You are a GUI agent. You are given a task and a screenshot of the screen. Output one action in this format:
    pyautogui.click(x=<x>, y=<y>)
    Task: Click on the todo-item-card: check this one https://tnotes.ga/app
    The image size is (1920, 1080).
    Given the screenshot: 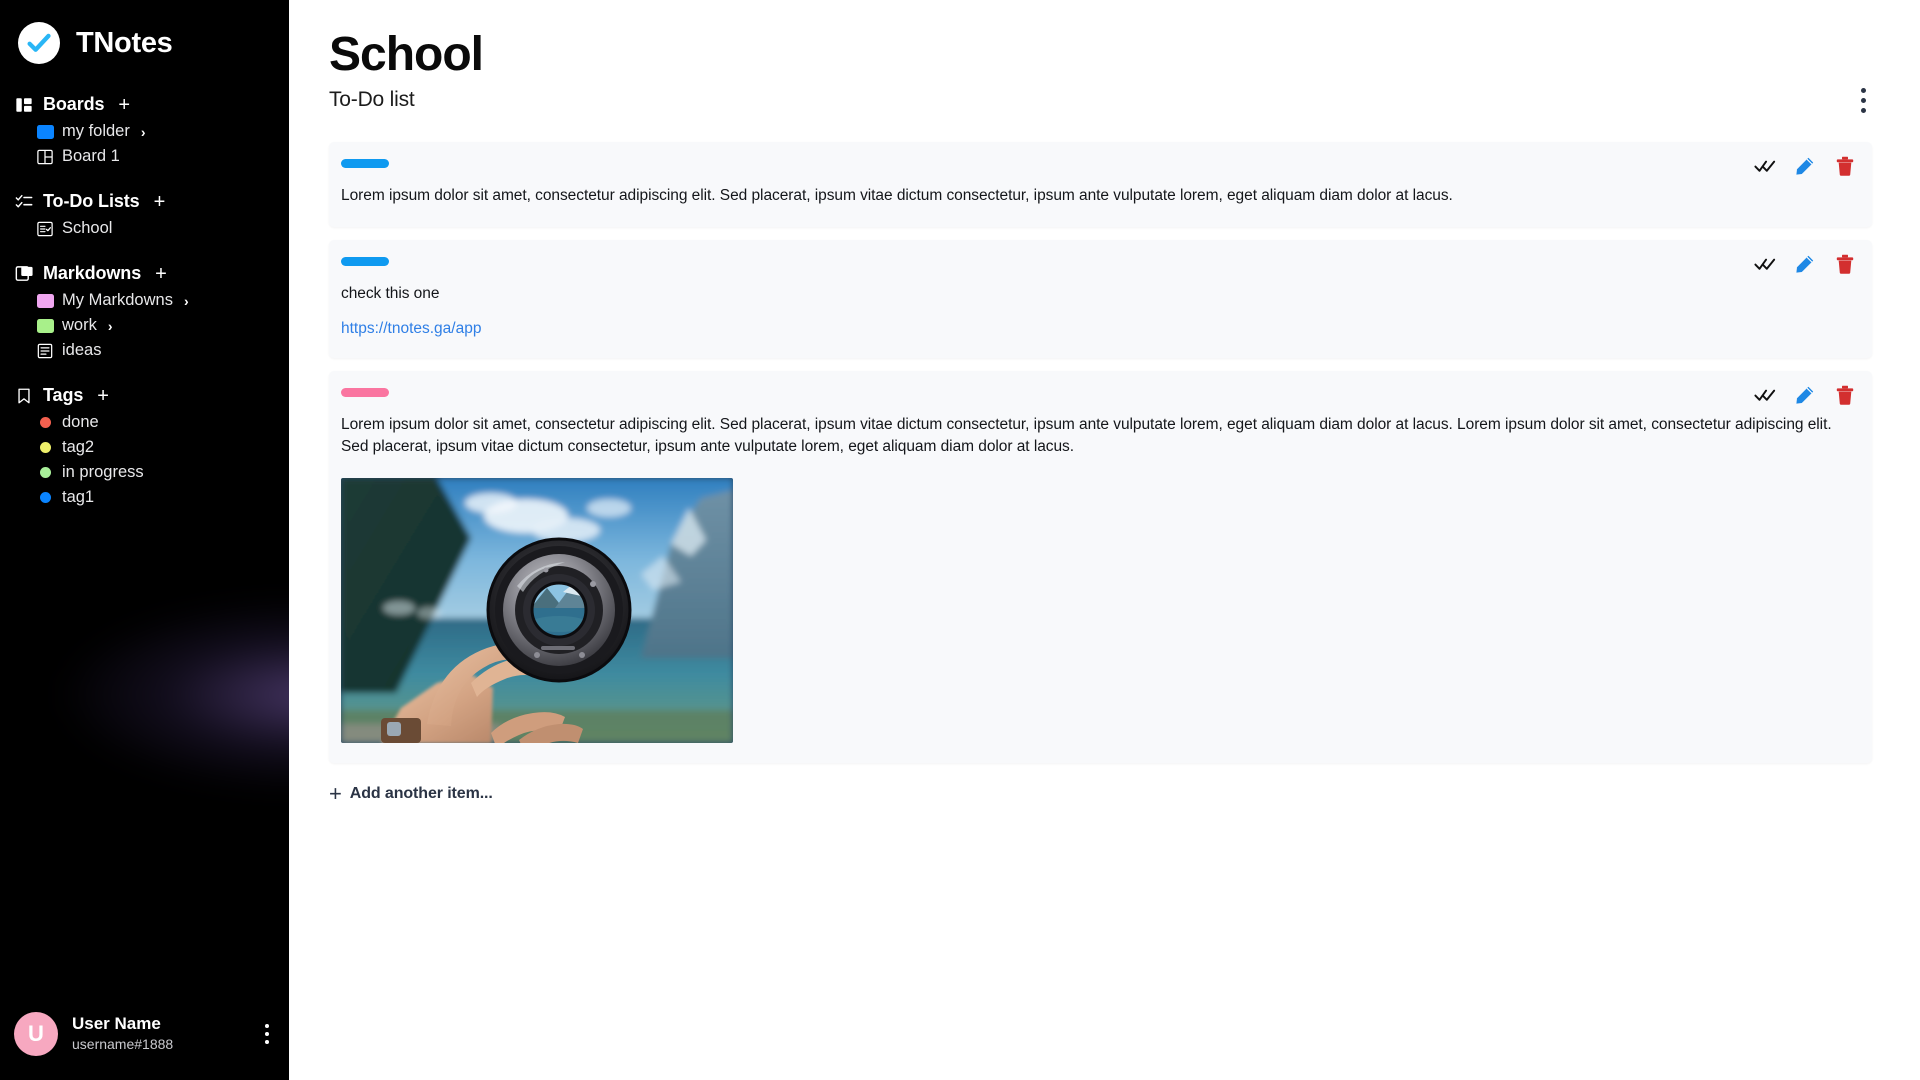 What is the action you would take?
    pyautogui.click(x=1100, y=298)
    